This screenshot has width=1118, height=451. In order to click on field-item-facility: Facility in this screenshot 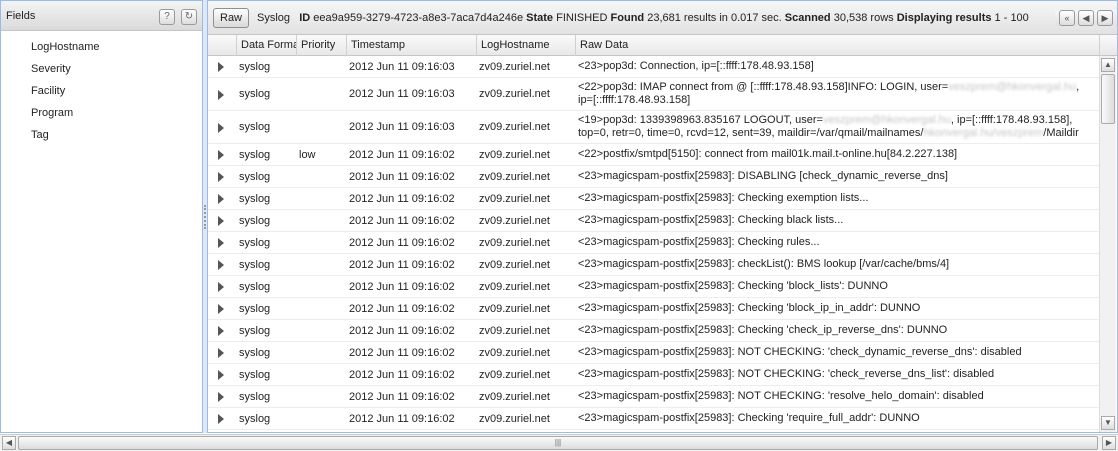, I will do `click(101, 91)`.